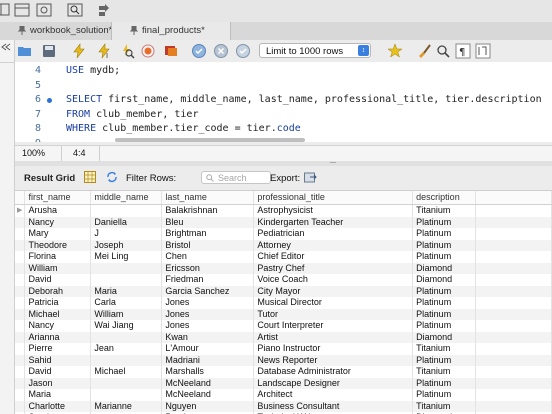 The image size is (552, 414). Describe the element at coordinates (58, 234) in the screenshot. I see `table-cell: Mary` at that location.